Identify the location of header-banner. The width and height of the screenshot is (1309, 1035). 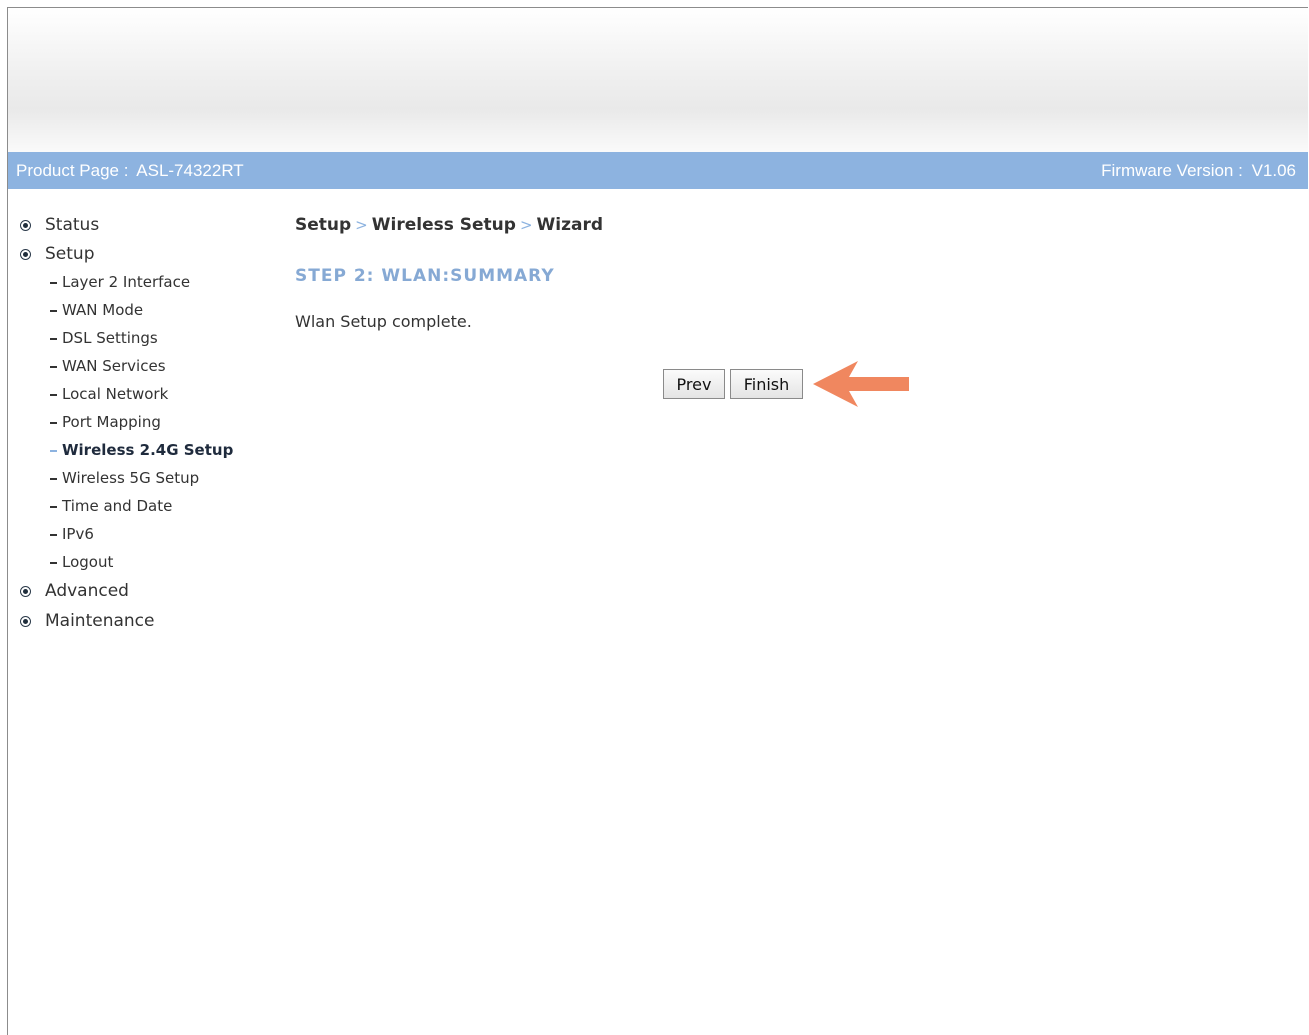
(658, 80).